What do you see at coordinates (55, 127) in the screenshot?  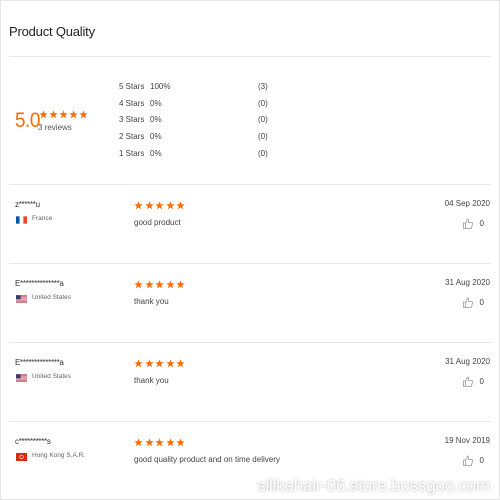 I see `review-count: 3 reviews` at bounding box center [55, 127].